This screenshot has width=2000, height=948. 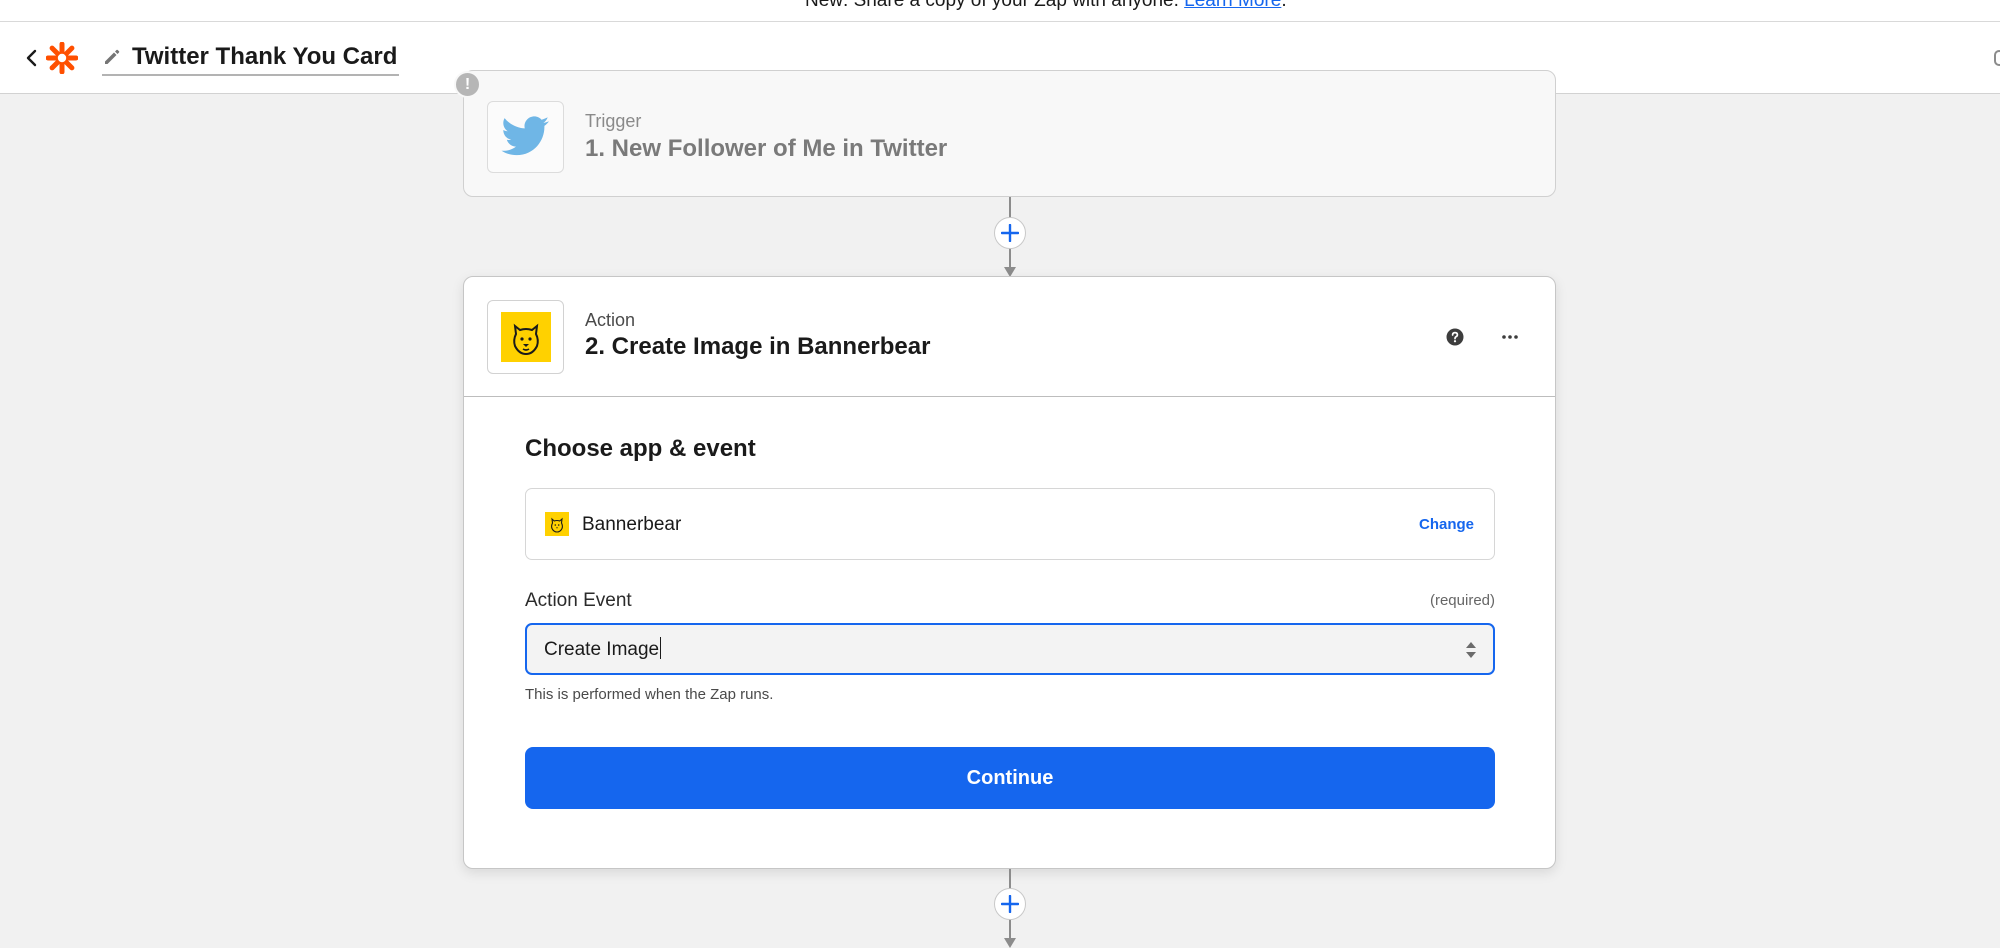 What do you see at coordinates (610, 320) in the screenshot?
I see `action-kind-label: Action` at bounding box center [610, 320].